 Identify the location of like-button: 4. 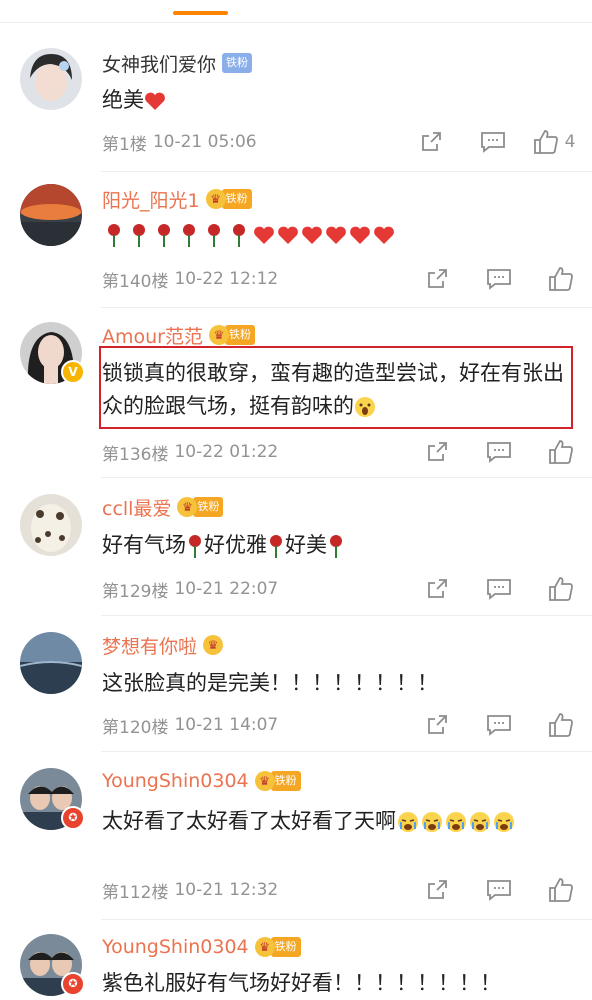
(554, 142).